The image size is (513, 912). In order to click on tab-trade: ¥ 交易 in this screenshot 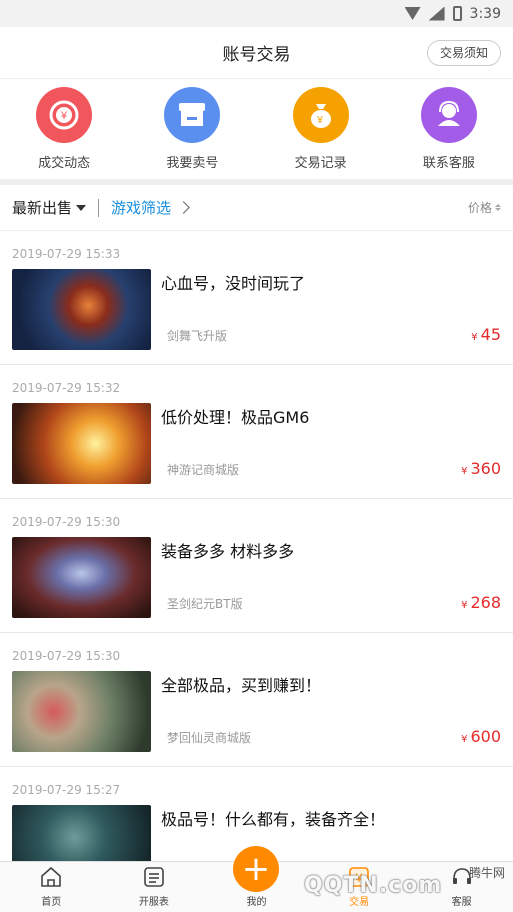, I will do `click(359, 887)`.